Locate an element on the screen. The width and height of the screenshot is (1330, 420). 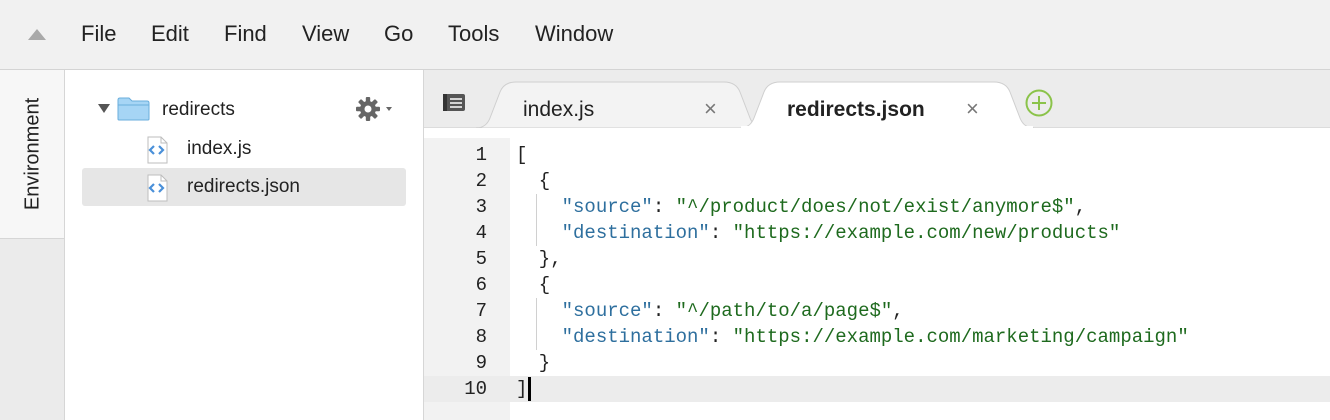
tab-index-js-label: index.js is located at coordinates (558, 110).